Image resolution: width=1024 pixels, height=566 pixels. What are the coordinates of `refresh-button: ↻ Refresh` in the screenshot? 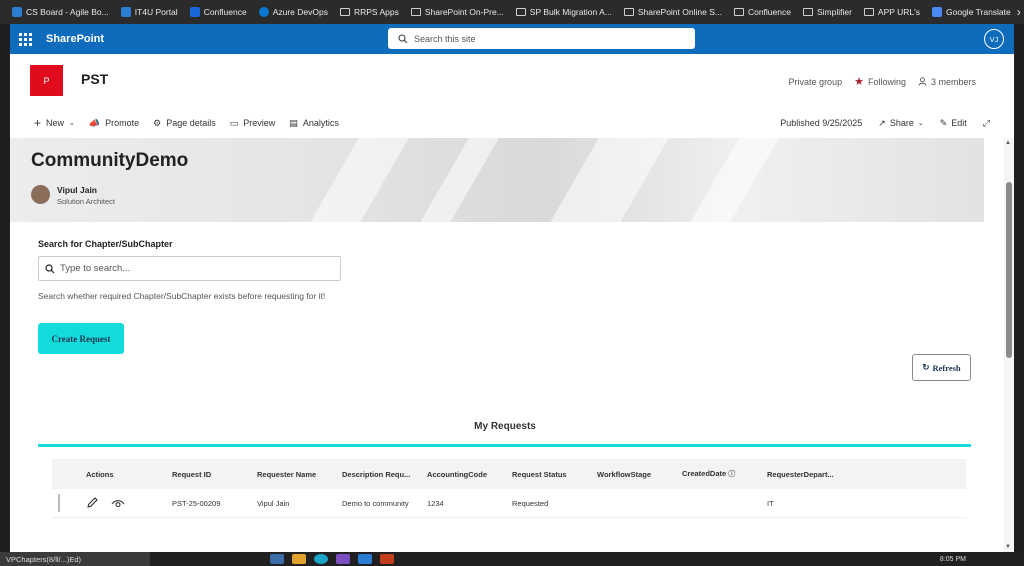 It's located at (941, 367).